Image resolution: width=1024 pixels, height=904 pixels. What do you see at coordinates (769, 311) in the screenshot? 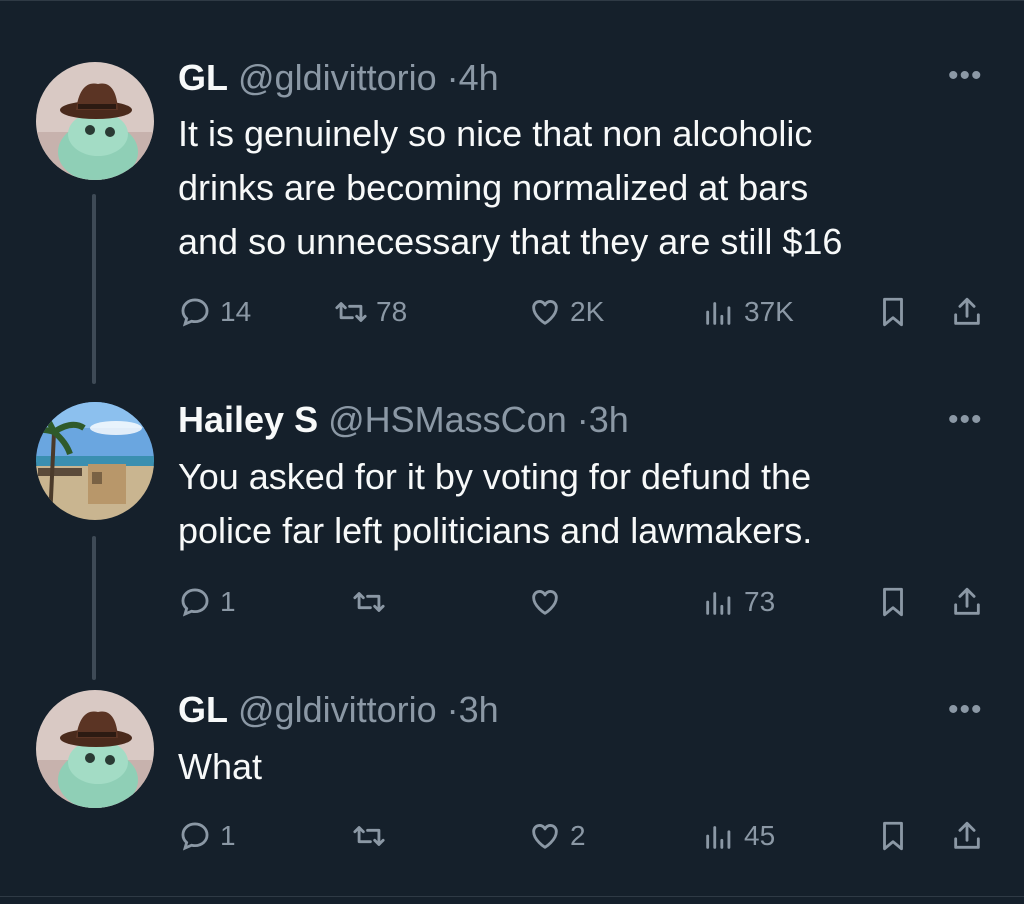
I see `view-count: 37K` at bounding box center [769, 311].